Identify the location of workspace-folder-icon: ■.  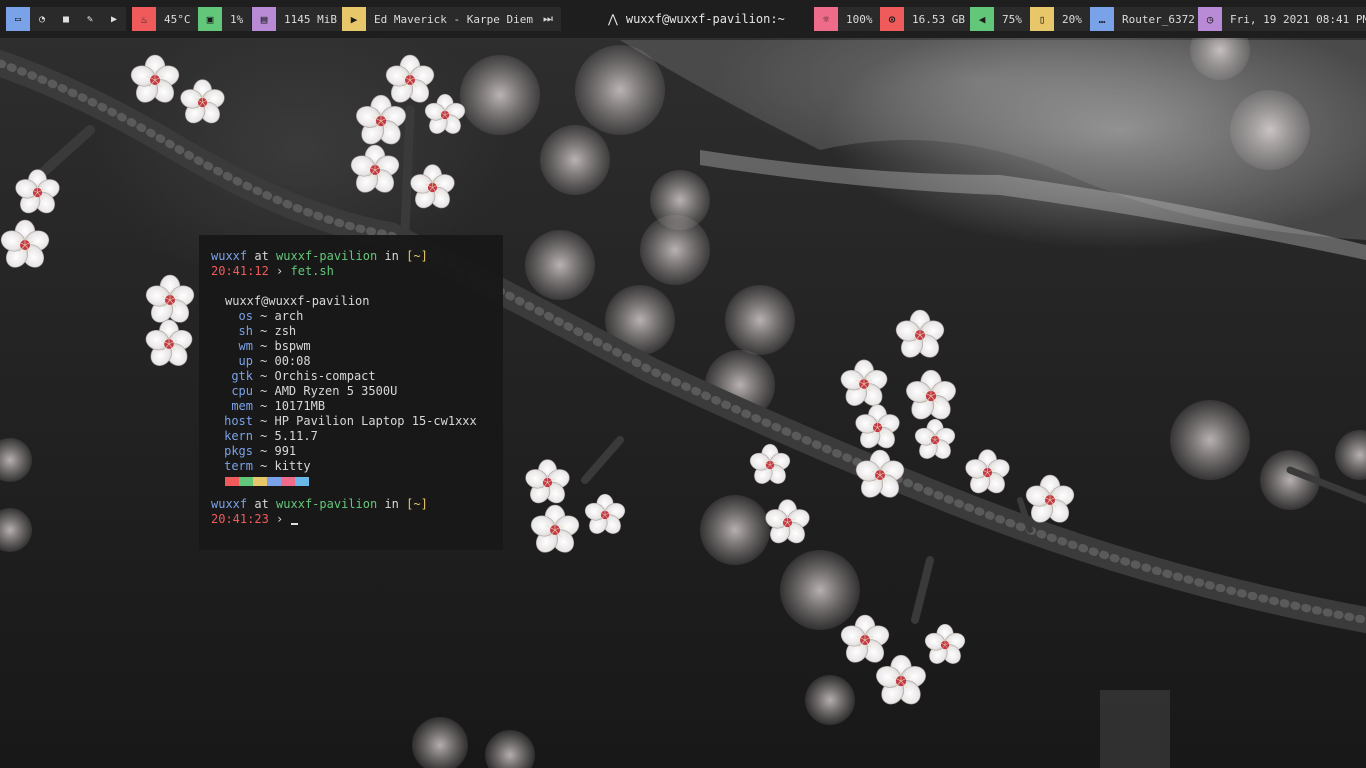
(66, 19).